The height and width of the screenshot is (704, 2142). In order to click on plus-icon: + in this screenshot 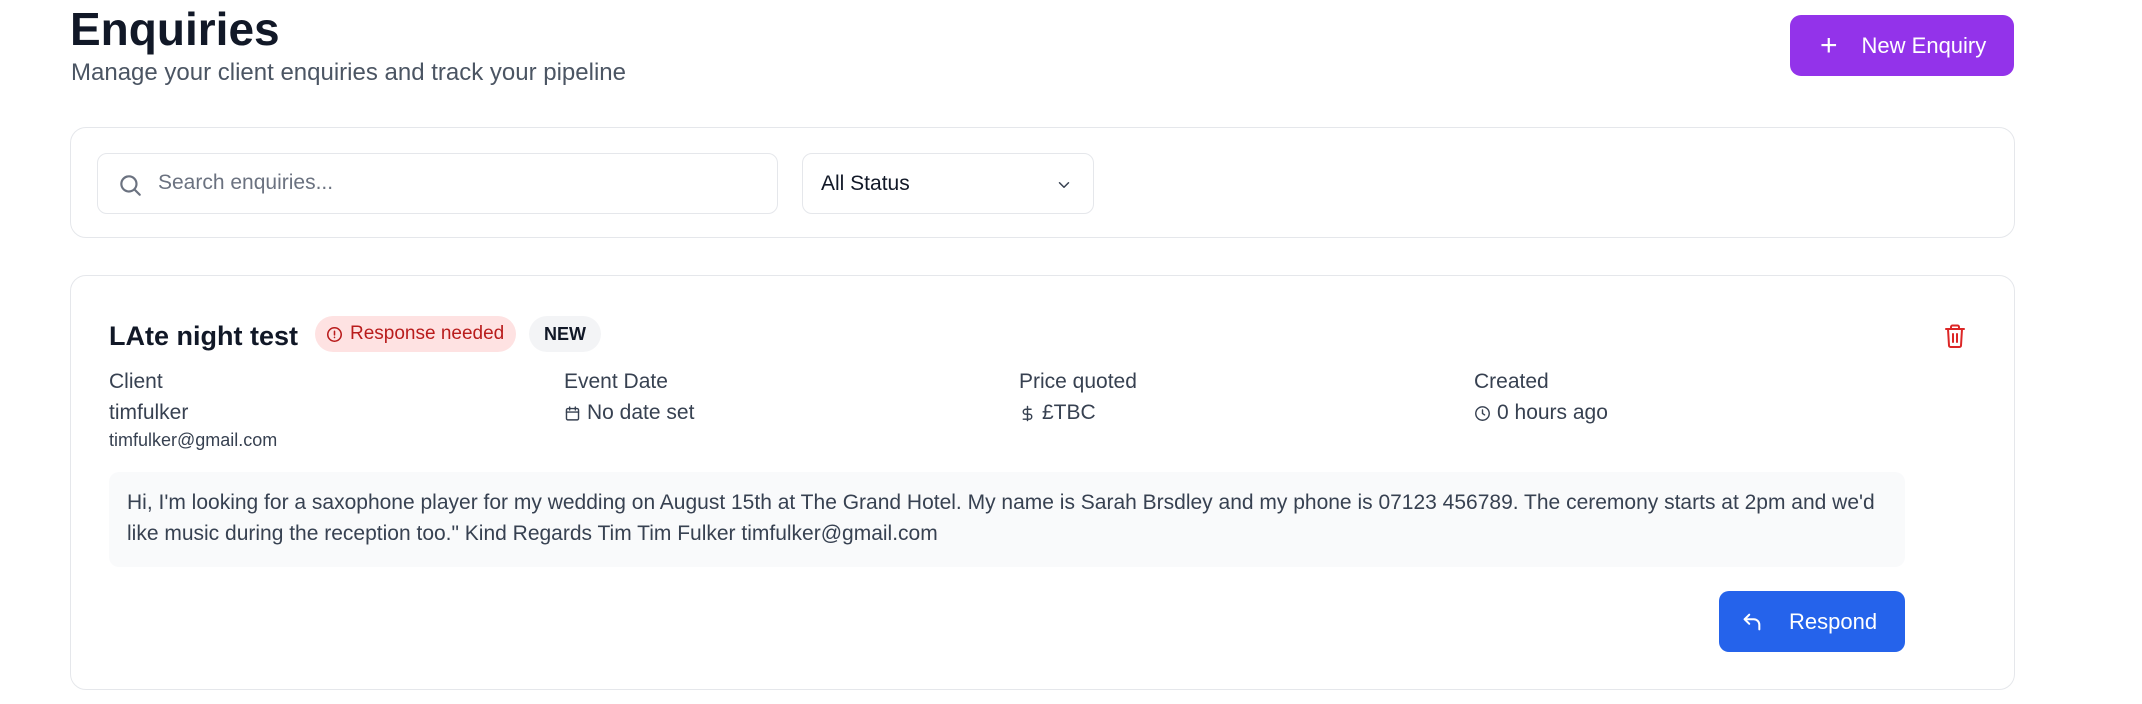, I will do `click(1829, 45)`.